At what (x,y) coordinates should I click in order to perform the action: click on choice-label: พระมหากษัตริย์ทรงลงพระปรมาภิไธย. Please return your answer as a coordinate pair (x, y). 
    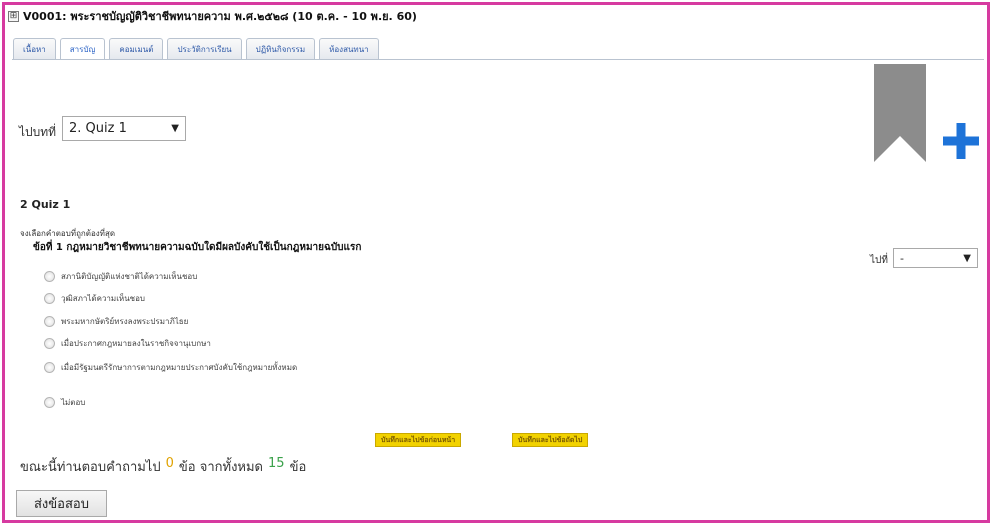
    Looking at the image, I should click on (125, 321).